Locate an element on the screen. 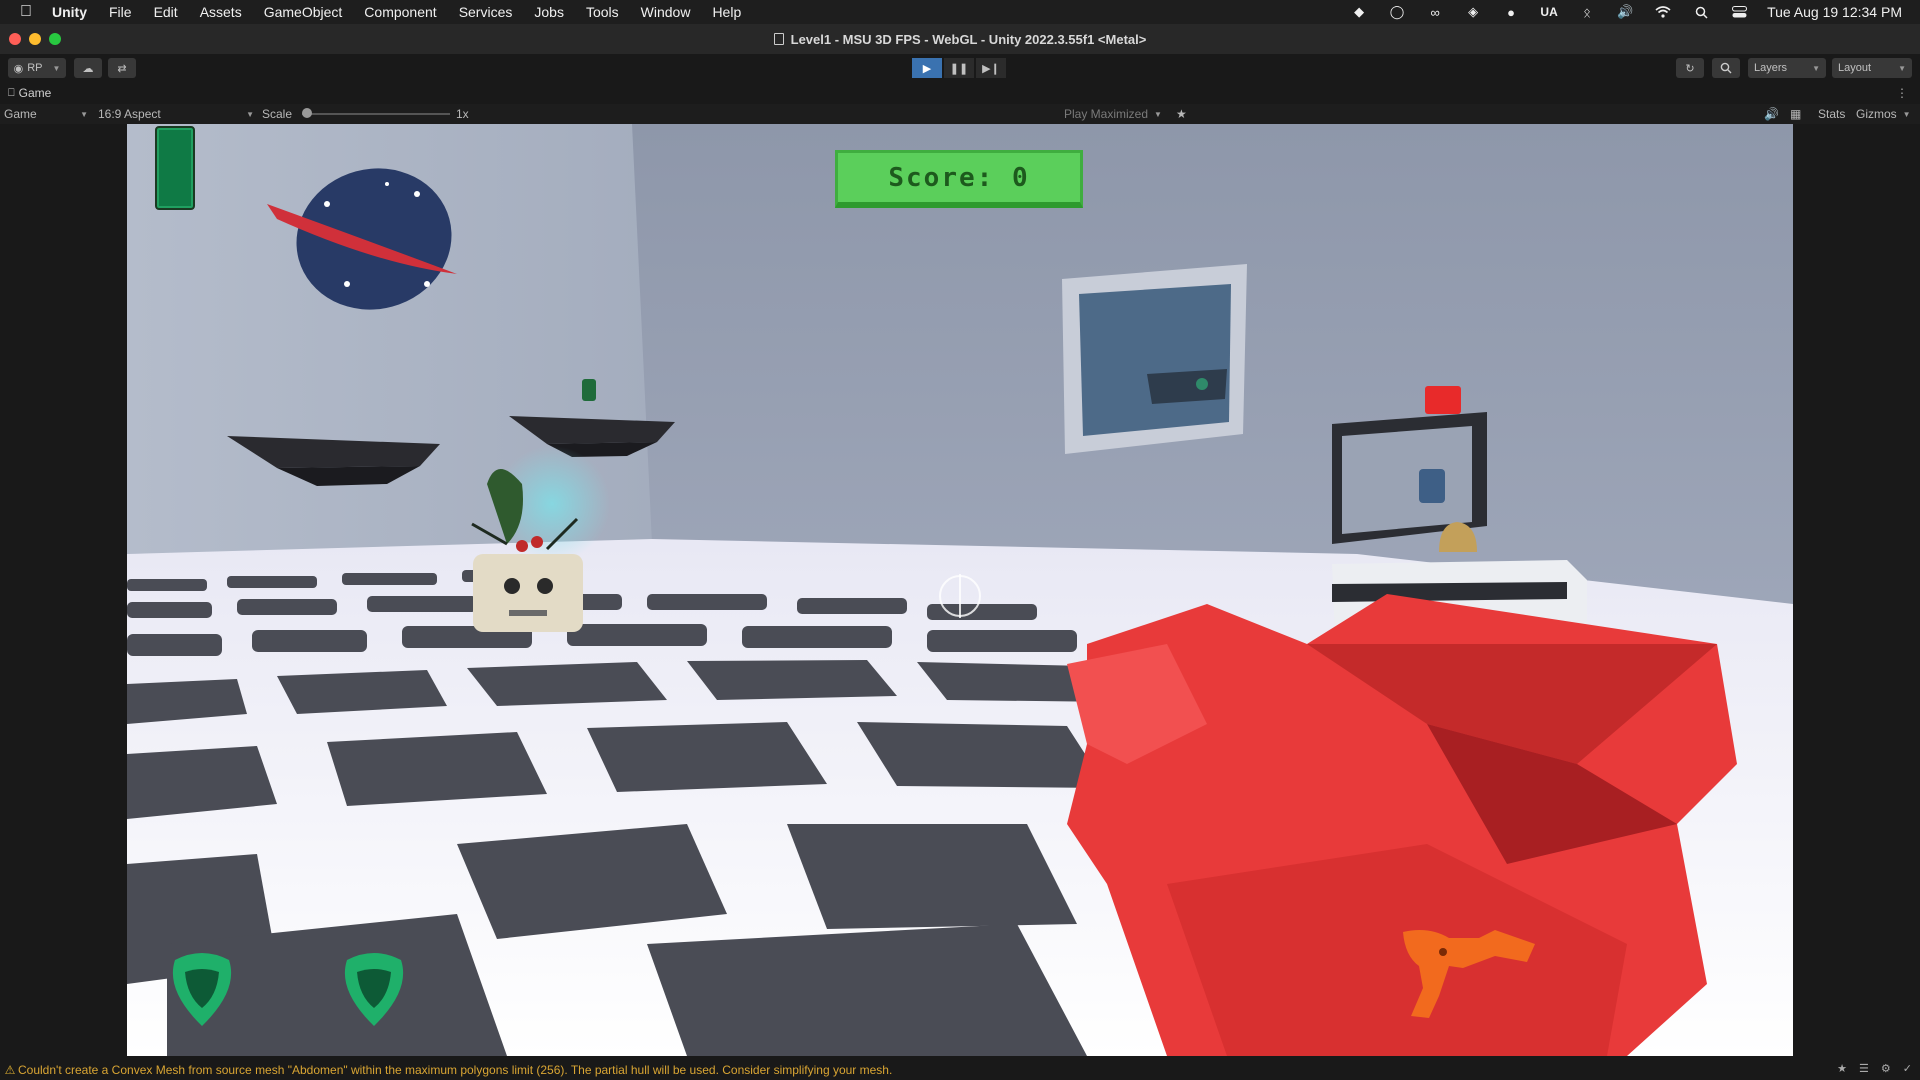 The height and width of the screenshot is (1080, 1920). play-controls: ▶ ❚❚ ▶❙ is located at coordinates (959, 68).